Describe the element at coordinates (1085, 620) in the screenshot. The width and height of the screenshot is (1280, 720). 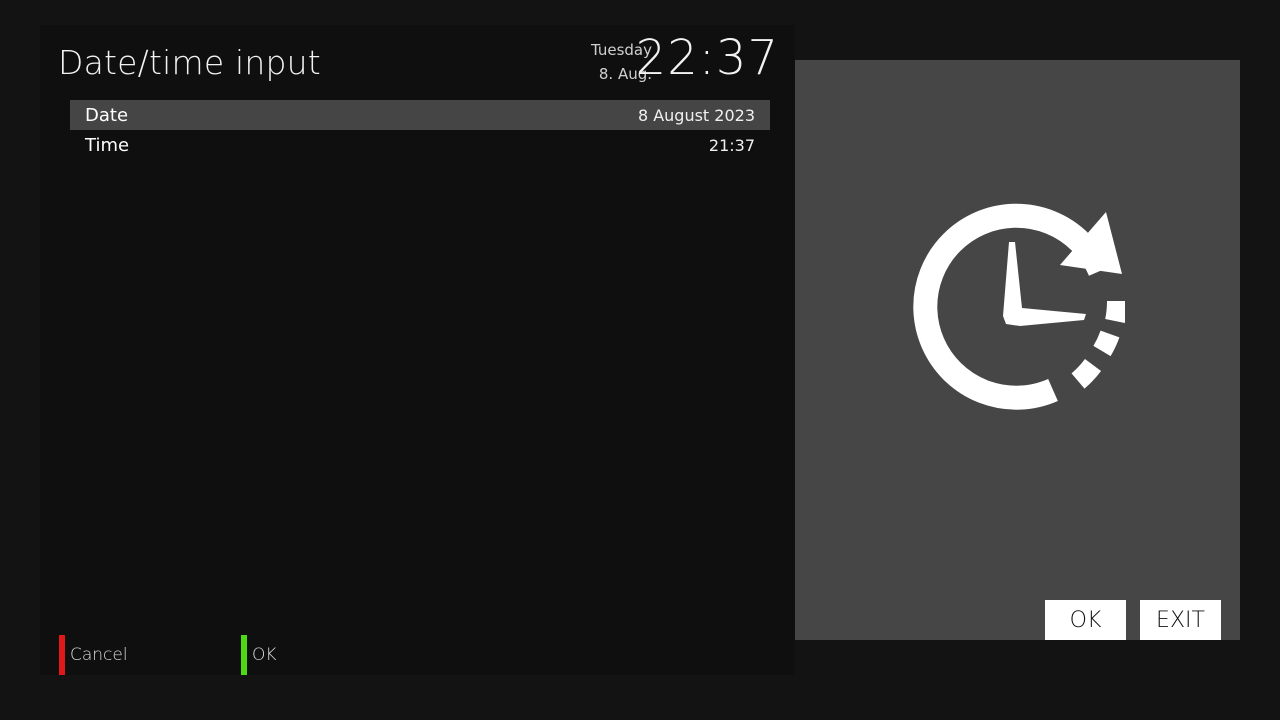
I see `ok-button: OK` at that location.